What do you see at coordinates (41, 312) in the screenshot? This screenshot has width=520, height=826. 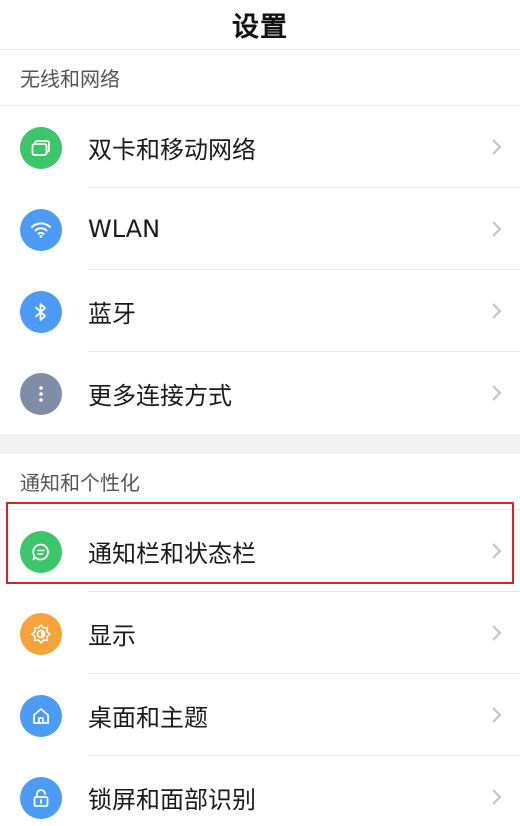 I see `bluetooth-icon` at bounding box center [41, 312].